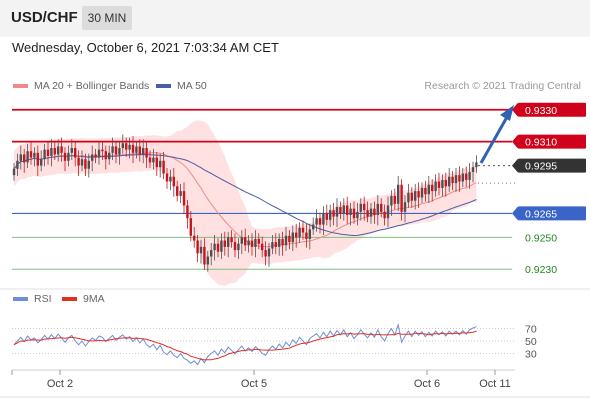  I want to click on time-tick-label: Oct 5, so click(254, 384).